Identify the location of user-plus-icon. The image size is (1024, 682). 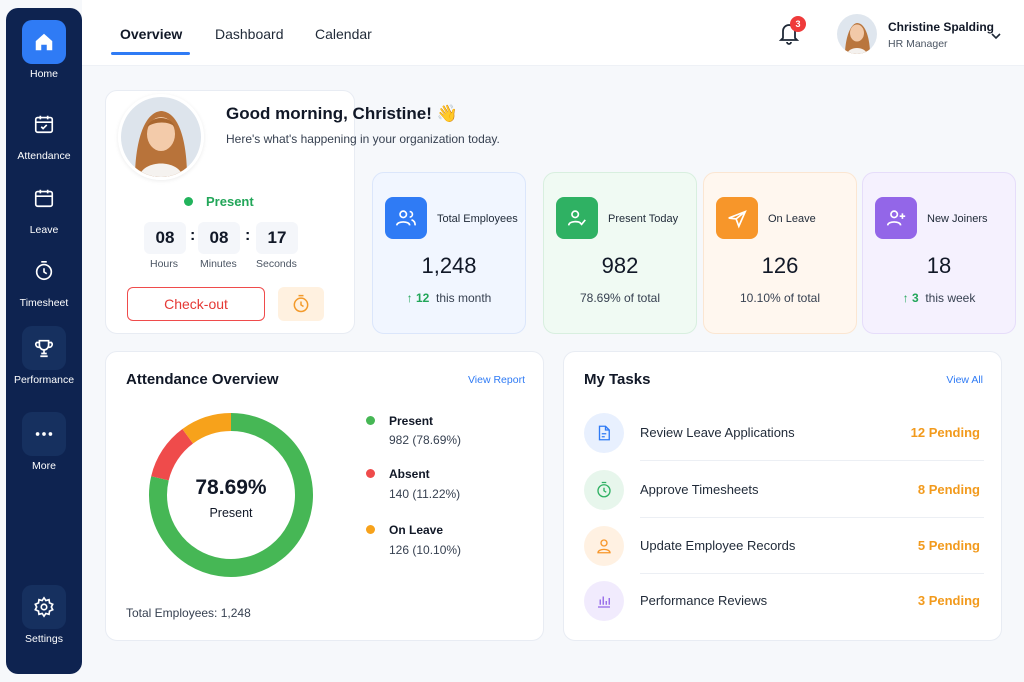
(896, 218).